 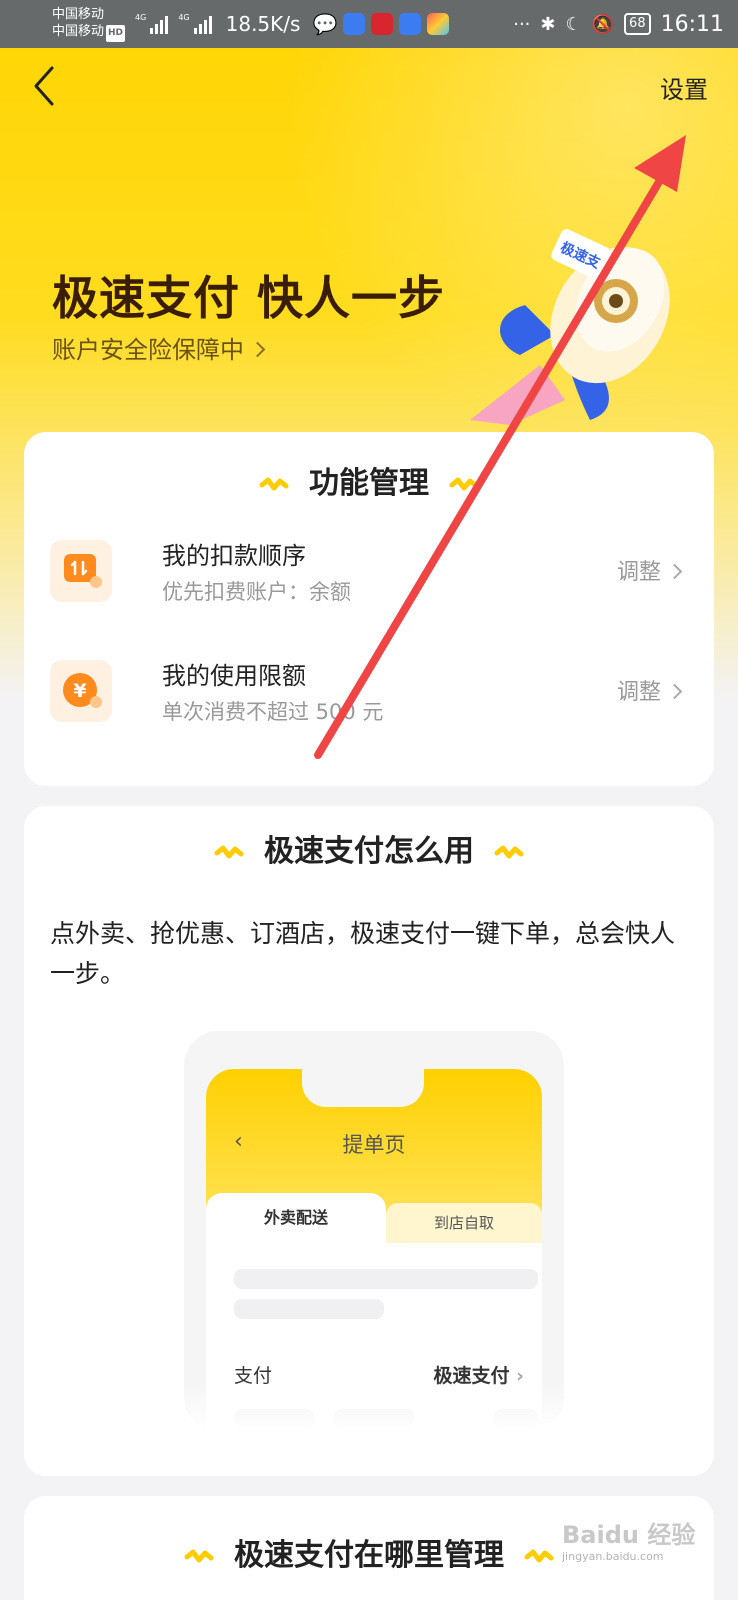 I want to click on manage-card-title: 极速支付在哪里管理, so click(x=369, y=1555).